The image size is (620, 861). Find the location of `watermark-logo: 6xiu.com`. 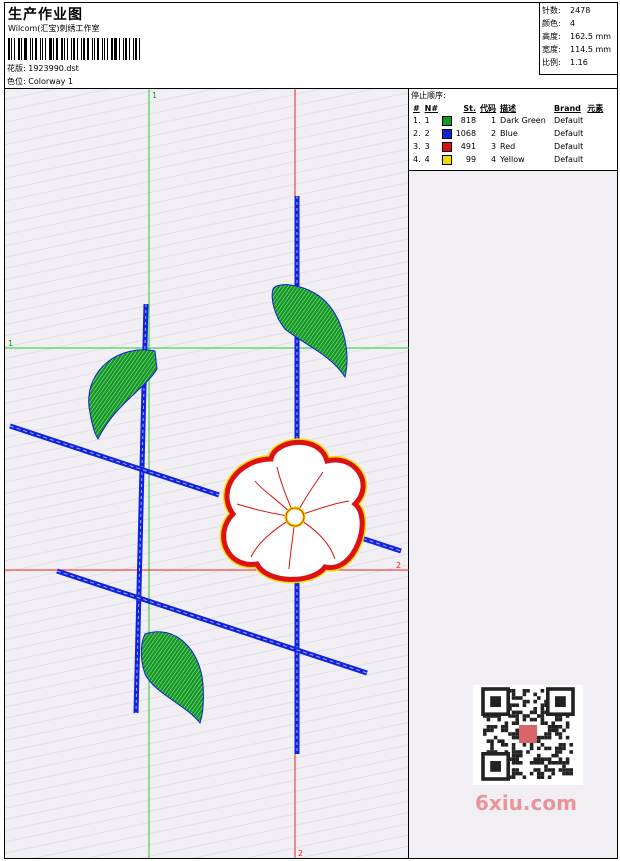

watermark-logo: 6xiu.com is located at coordinates (526, 803).